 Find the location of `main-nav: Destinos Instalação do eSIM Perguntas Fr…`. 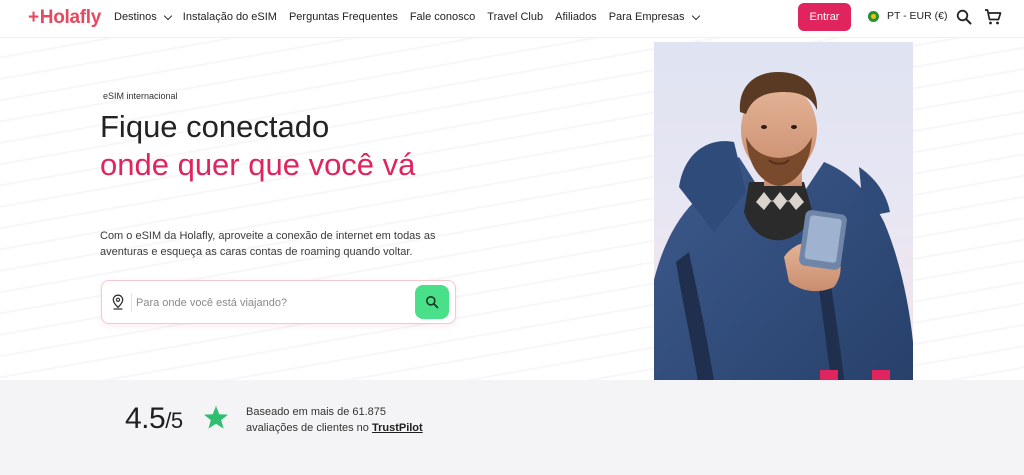

main-nav: Destinos Instalação do eSIM Perguntas Fr… is located at coordinates (412, 17).